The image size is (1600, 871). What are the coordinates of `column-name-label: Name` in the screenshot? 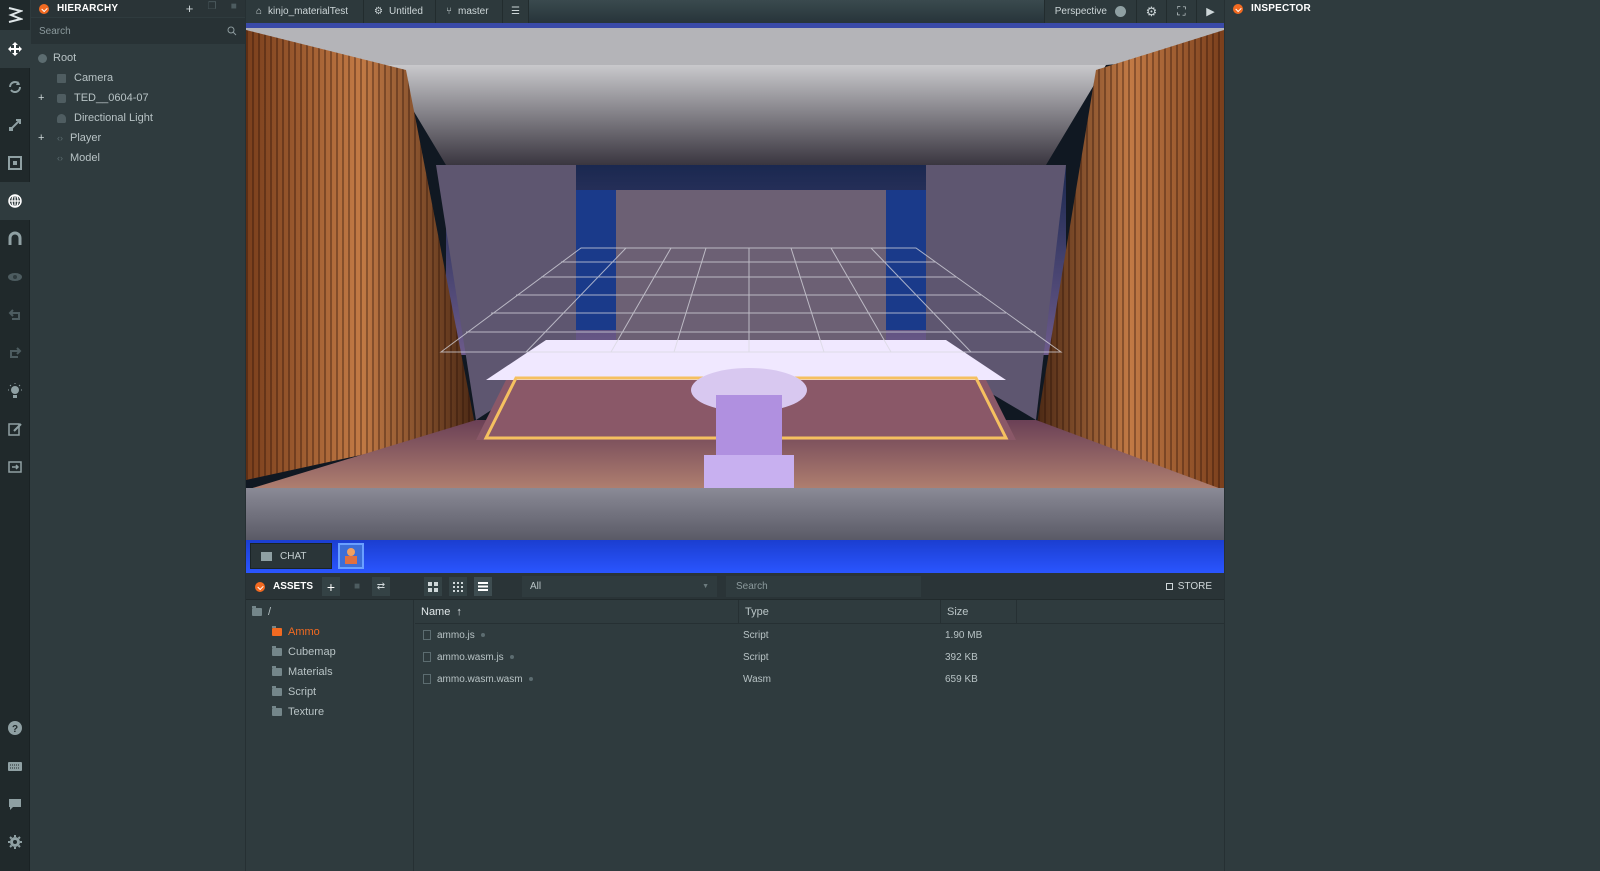 It's located at (436, 611).